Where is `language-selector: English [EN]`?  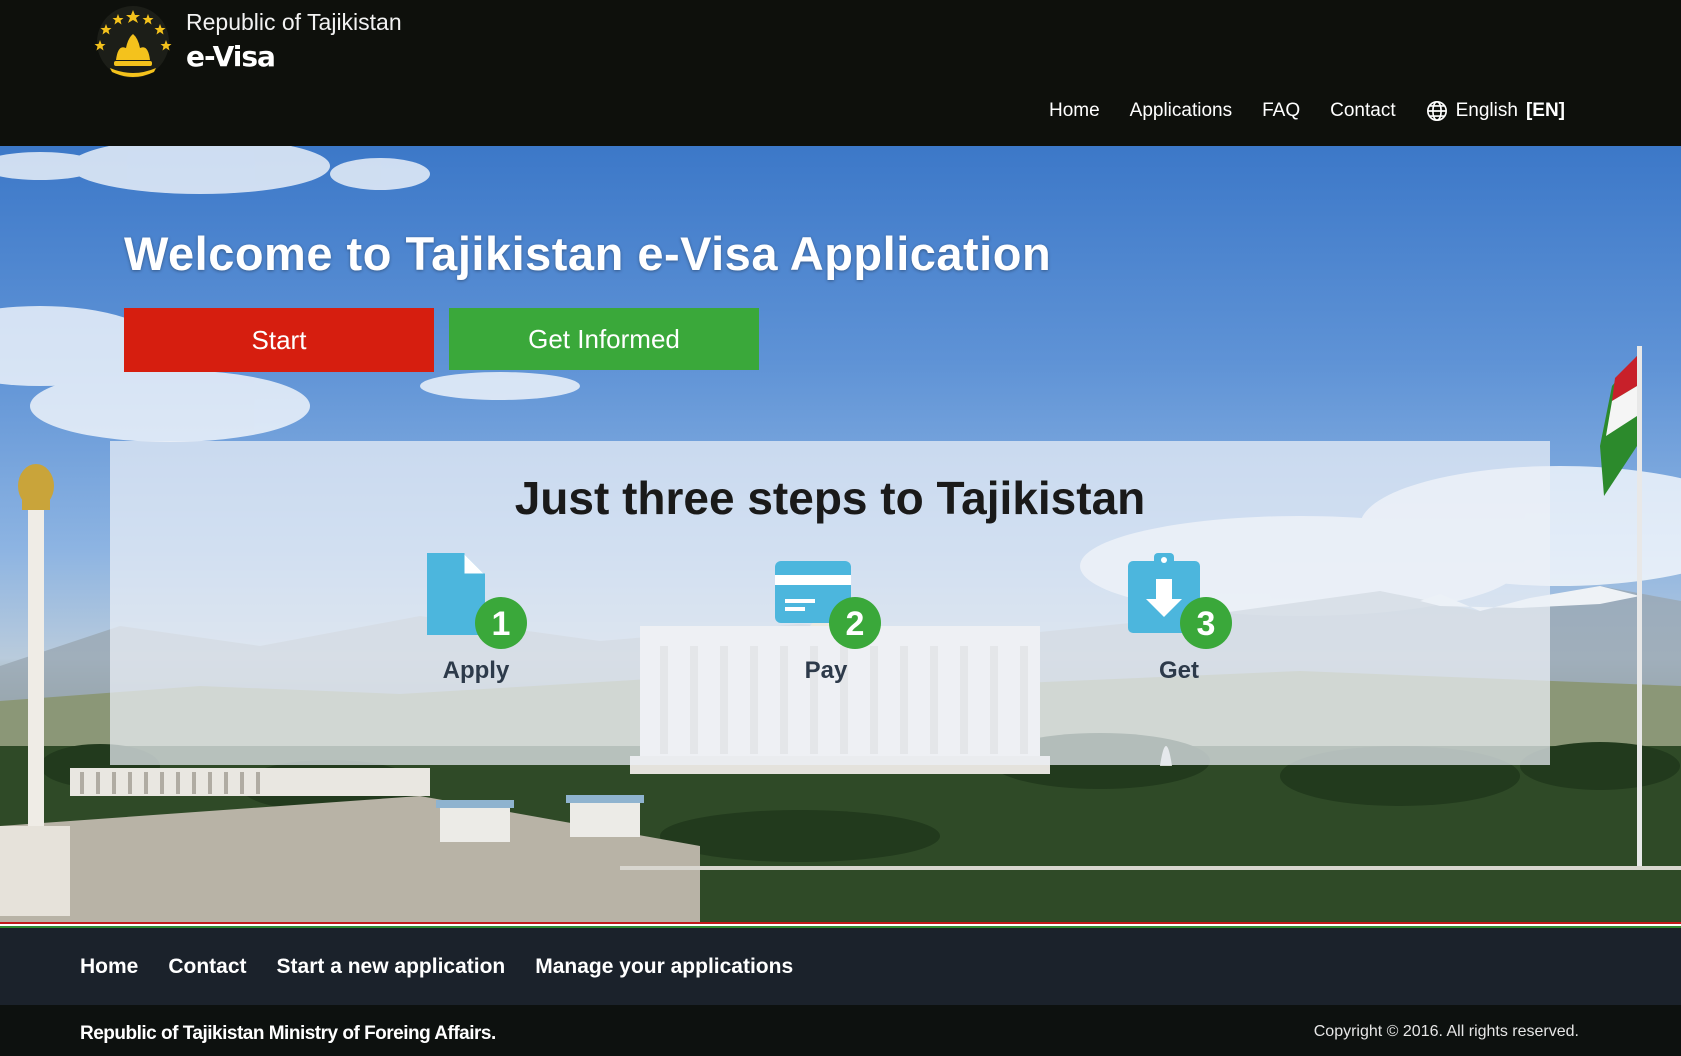
language-selector: English [EN] is located at coordinates (1495, 111).